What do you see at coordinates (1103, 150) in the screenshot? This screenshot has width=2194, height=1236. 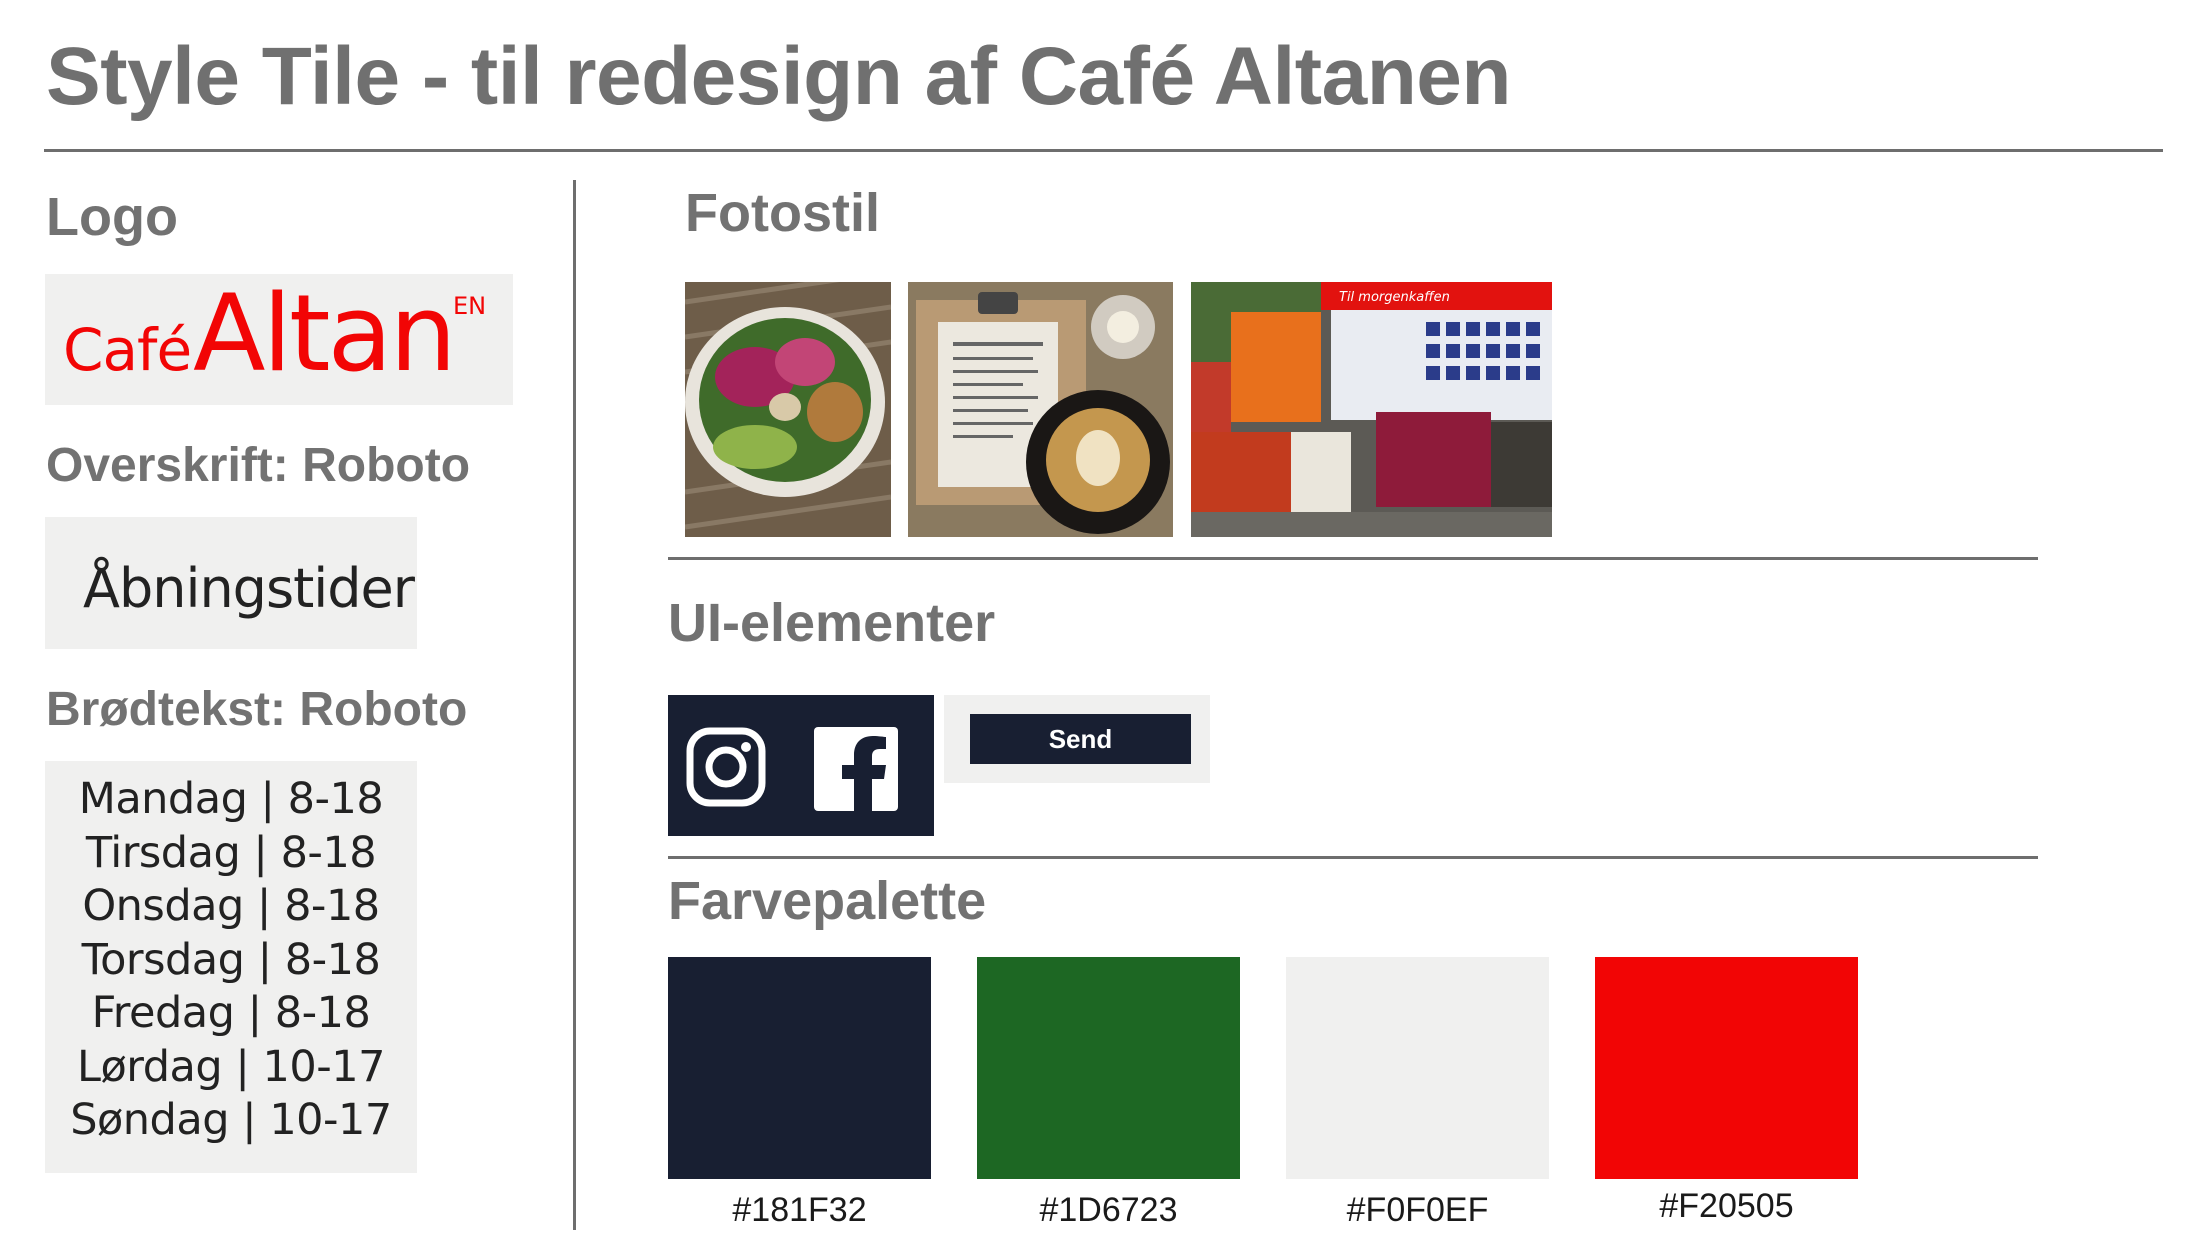 I see `title-divider` at bounding box center [1103, 150].